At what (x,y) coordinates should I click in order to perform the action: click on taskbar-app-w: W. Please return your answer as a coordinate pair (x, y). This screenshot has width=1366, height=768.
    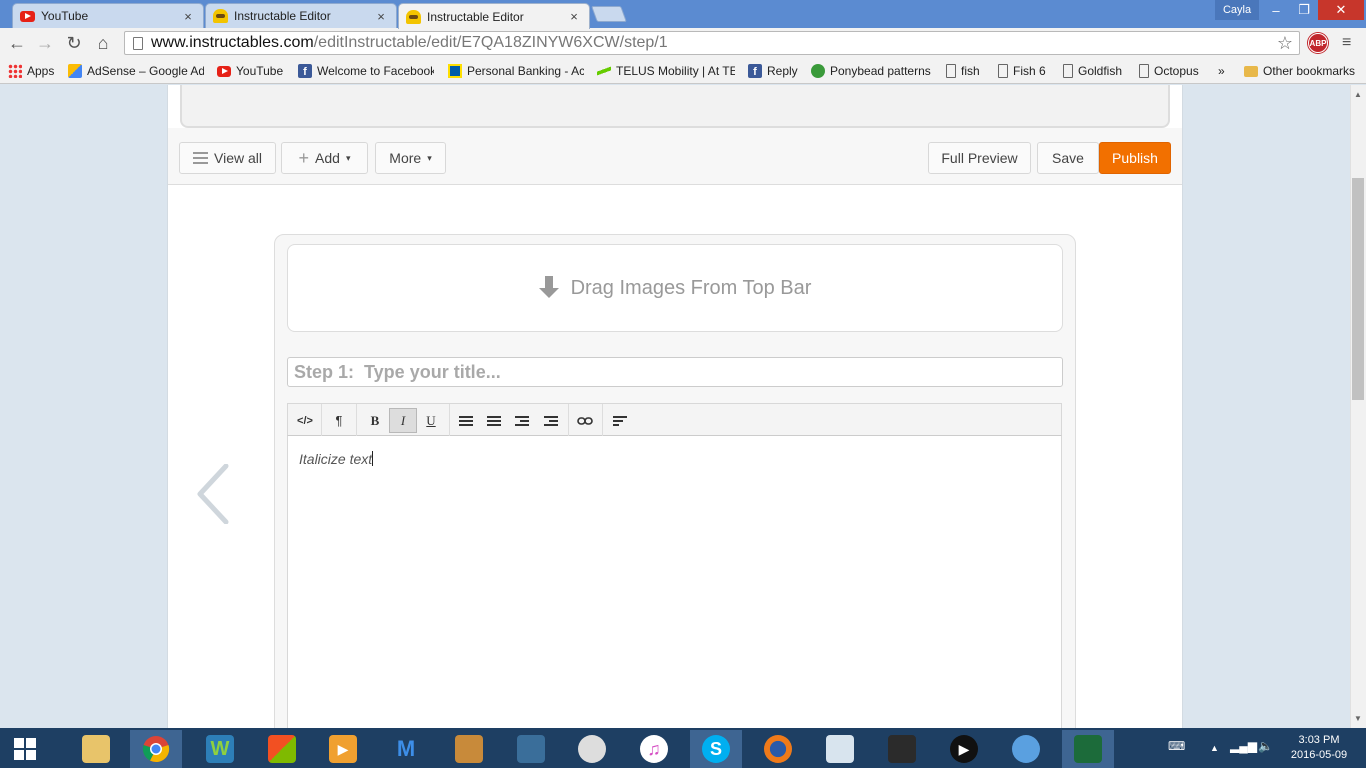
    Looking at the image, I should click on (220, 749).